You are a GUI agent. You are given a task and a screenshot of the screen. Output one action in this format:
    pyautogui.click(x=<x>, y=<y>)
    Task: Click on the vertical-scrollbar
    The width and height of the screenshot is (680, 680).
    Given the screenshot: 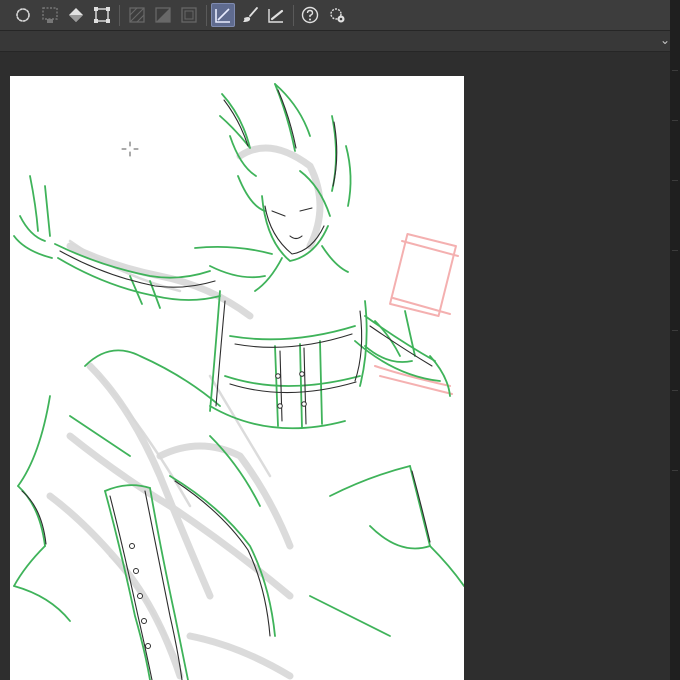 What is the action you would take?
    pyautogui.click(x=675, y=340)
    